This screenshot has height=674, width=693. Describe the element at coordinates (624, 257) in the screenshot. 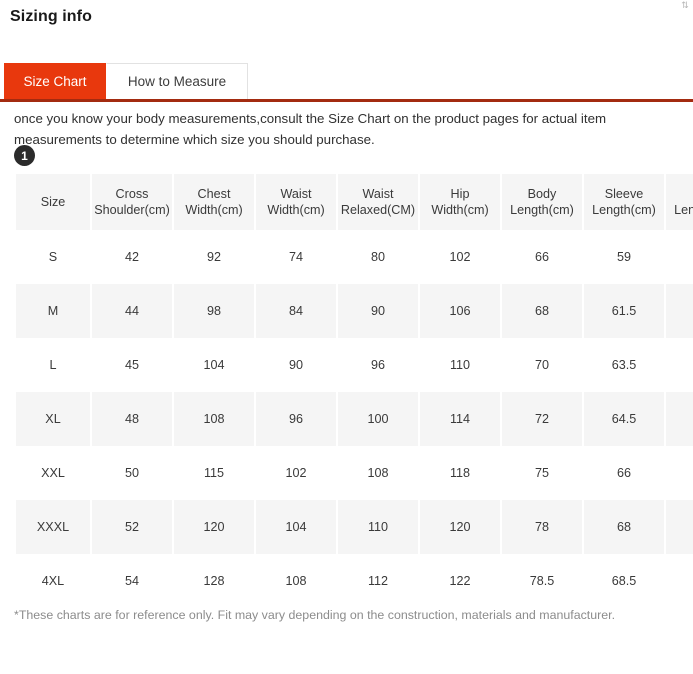

I see `cell-measurement: 59` at that location.